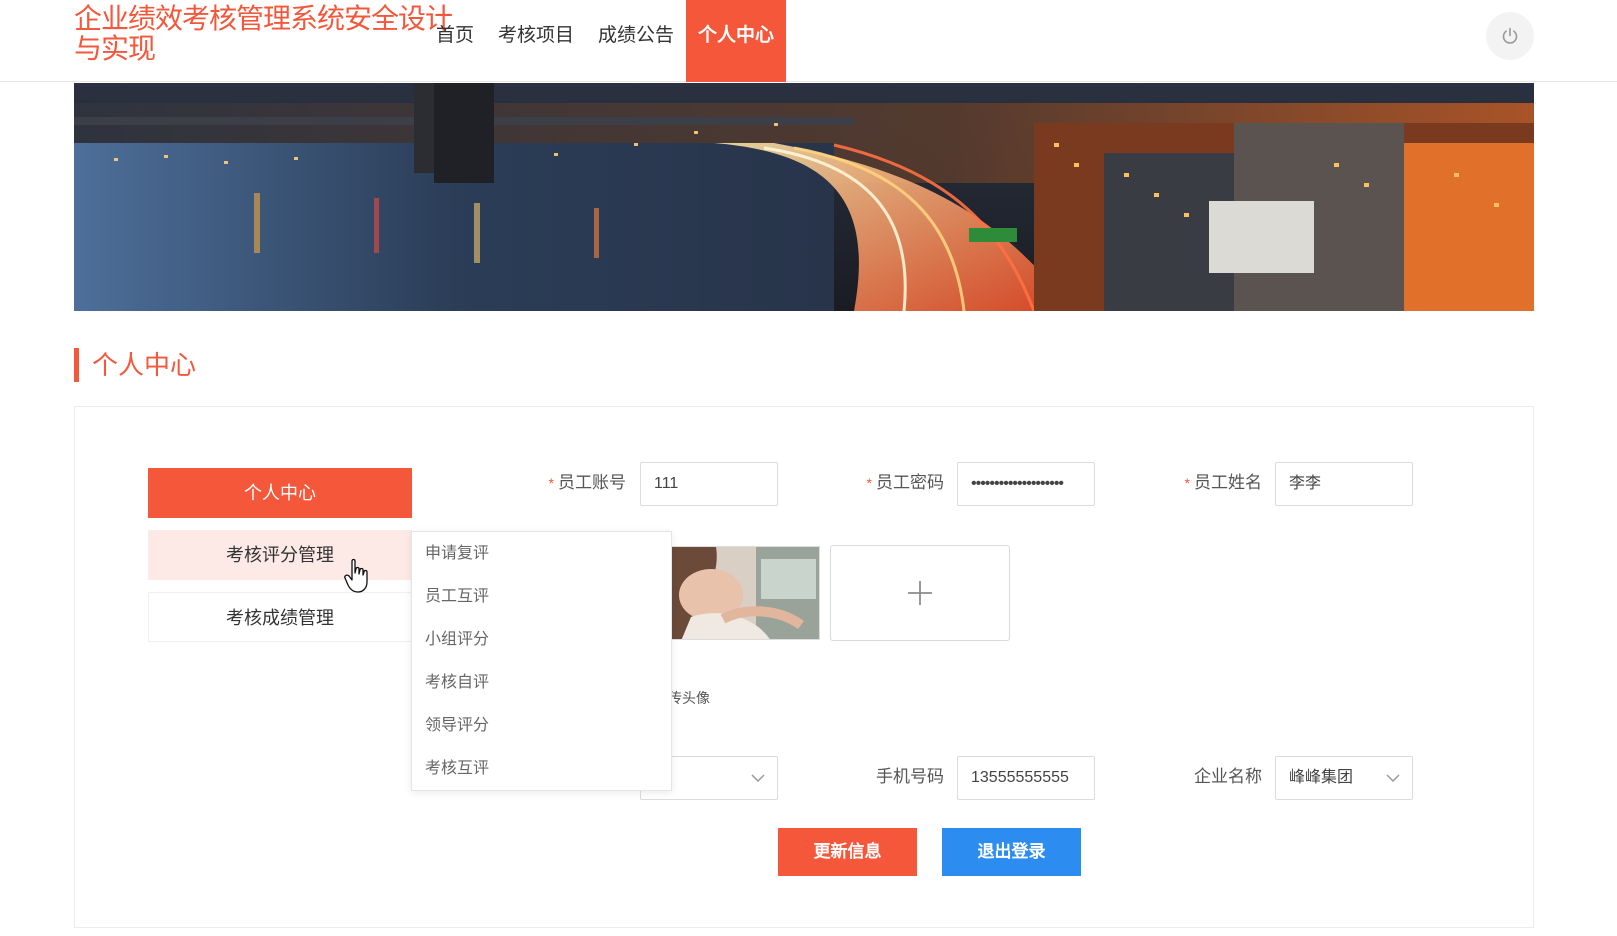  Describe the element at coordinates (541, 553) in the screenshot. I see `submenu-item-apply-review: 申请复评` at that location.